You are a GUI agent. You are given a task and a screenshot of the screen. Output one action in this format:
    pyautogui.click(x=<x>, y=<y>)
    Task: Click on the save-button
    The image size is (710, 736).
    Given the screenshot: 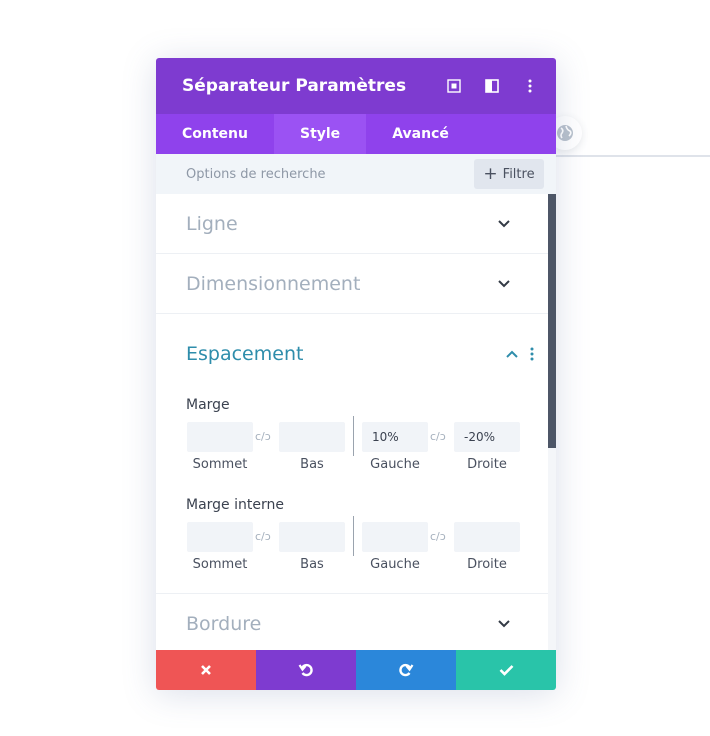 What is the action you would take?
    pyautogui.click(x=506, y=670)
    